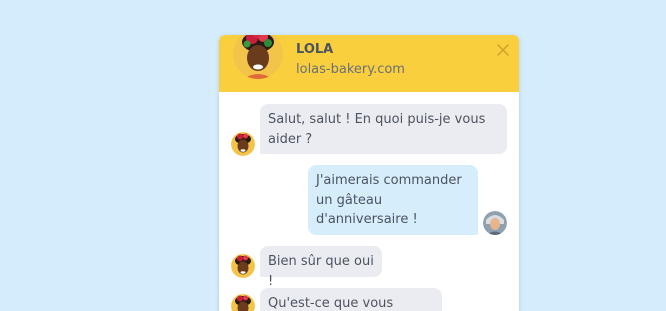 The image size is (666, 311). Describe the element at coordinates (503, 50) in the screenshot. I see `close-icon` at that location.